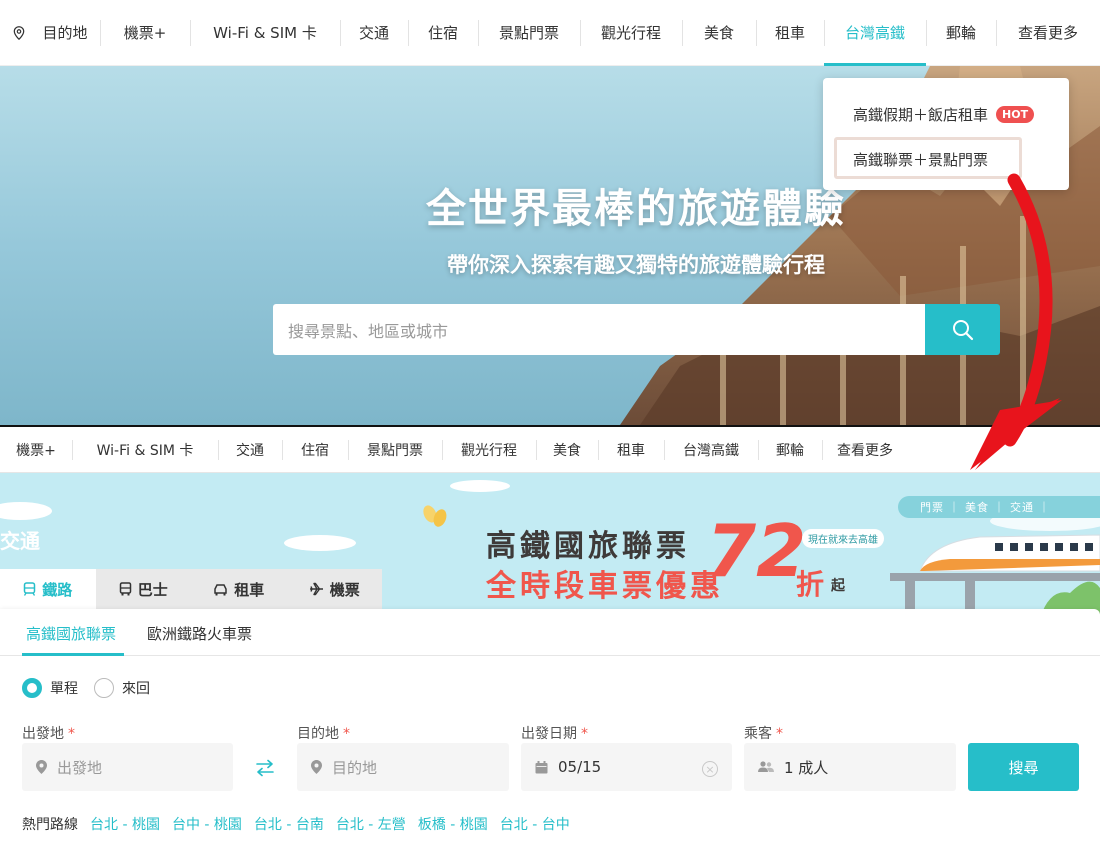  What do you see at coordinates (763, 733) in the screenshot?
I see `passenger-label: 乘客 *` at bounding box center [763, 733].